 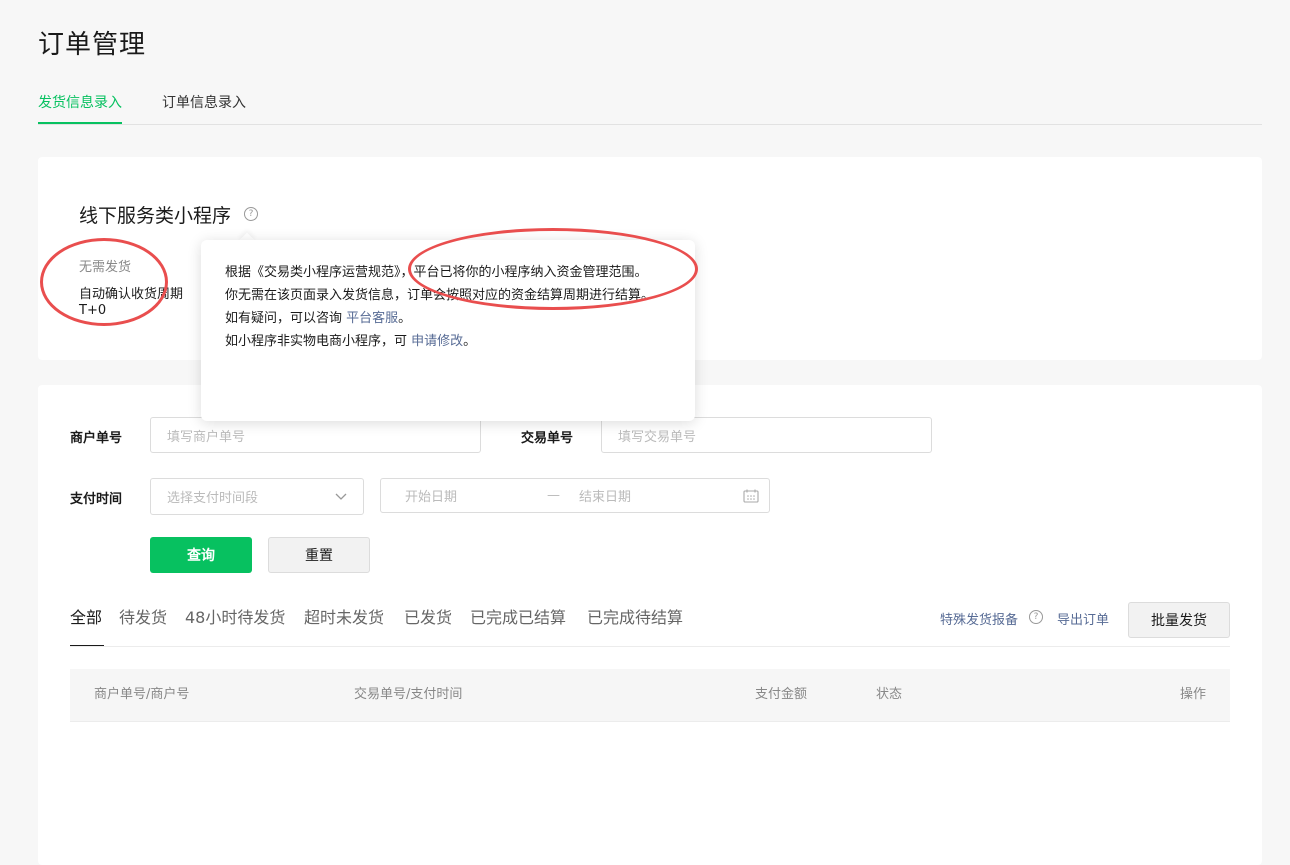 I want to click on tab-order-info: 订单信息录入, so click(x=204, y=108).